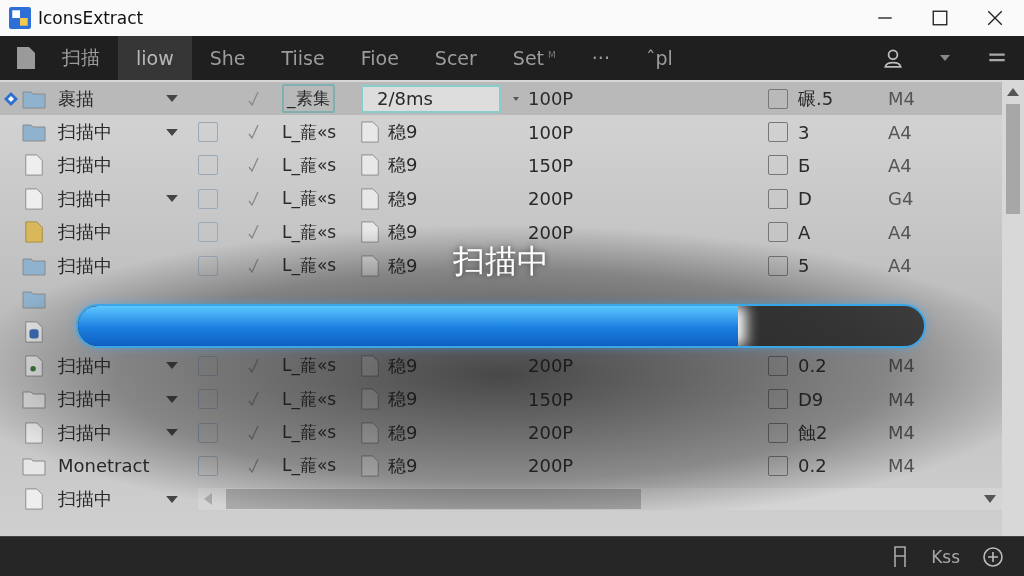 The height and width of the screenshot is (576, 1024). What do you see at coordinates (812, 366) in the screenshot?
I see `table-cell: 0.2` at bounding box center [812, 366].